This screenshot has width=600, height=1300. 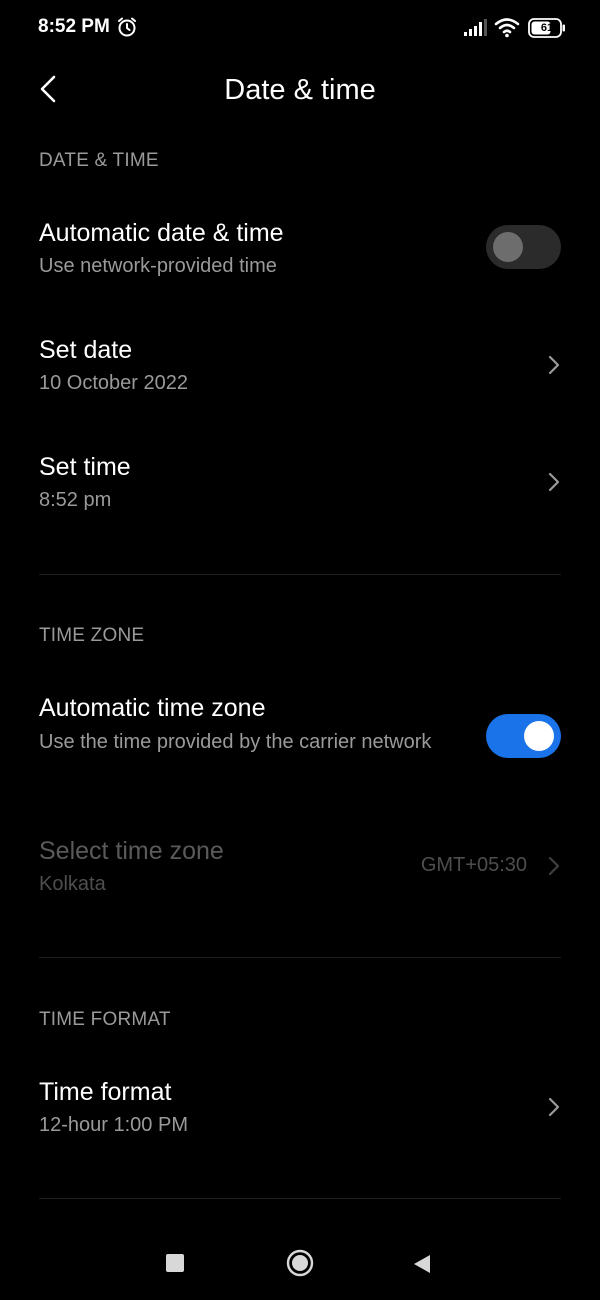 I want to click on time-format-value: 12-hour 1:00 PM, so click(x=113, y=1125).